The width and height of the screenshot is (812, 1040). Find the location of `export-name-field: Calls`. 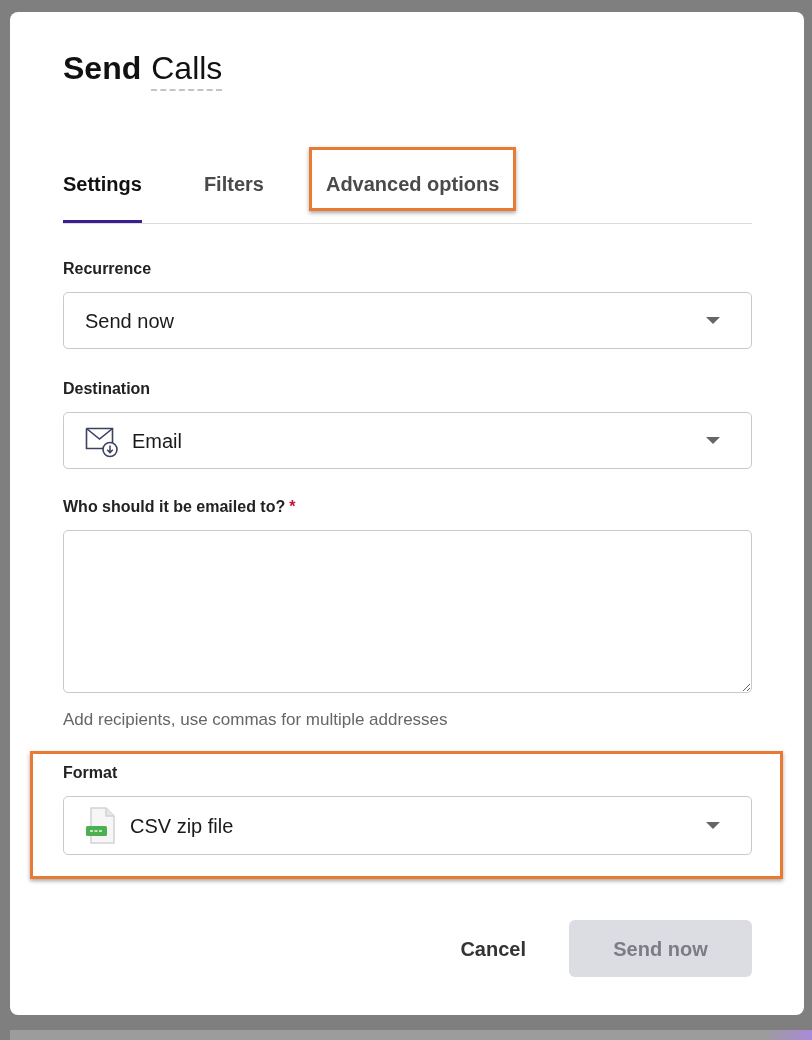

export-name-field: Calls is located at coordinates (187, 69).